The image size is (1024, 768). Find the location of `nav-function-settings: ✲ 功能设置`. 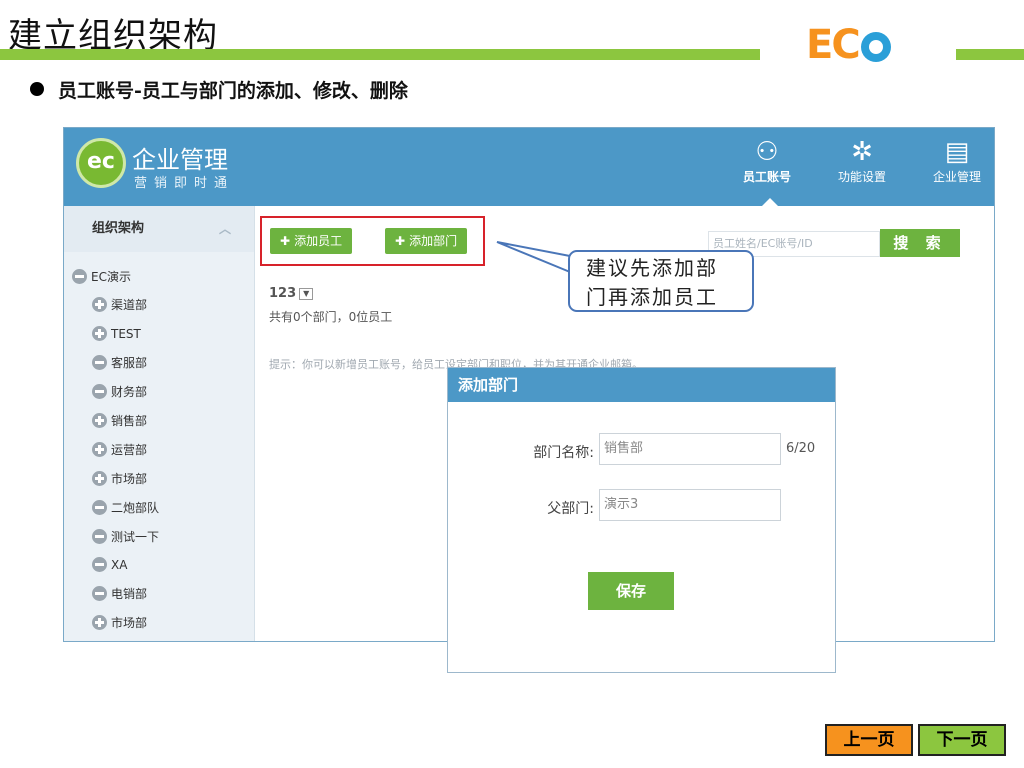

nav-function-settings: ✲ 功能设置 is located at coordinates (862, 160).